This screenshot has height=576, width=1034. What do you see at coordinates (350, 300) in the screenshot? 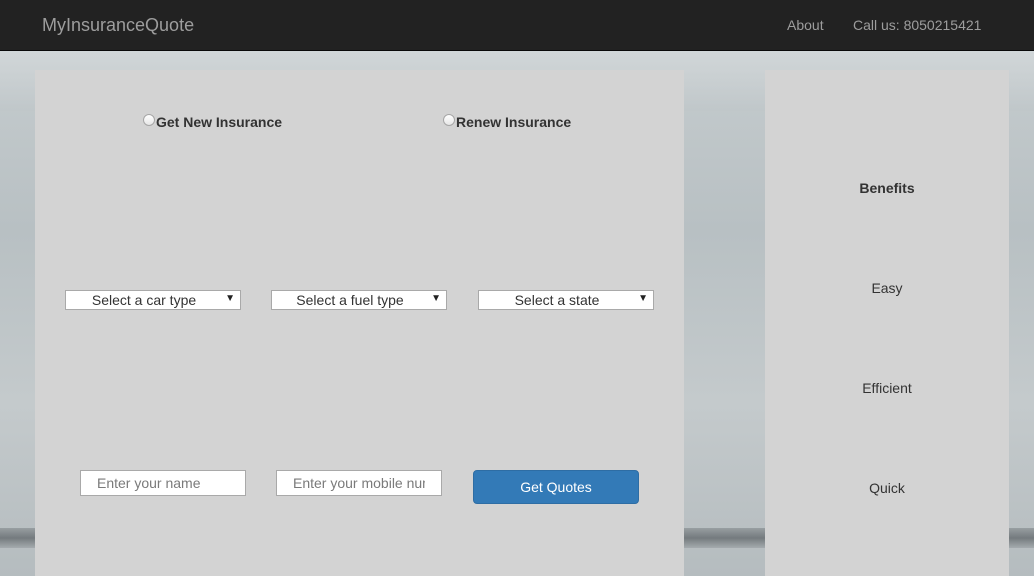
I see `select-value: Select a fuel type` at bounding box center [350, 300].